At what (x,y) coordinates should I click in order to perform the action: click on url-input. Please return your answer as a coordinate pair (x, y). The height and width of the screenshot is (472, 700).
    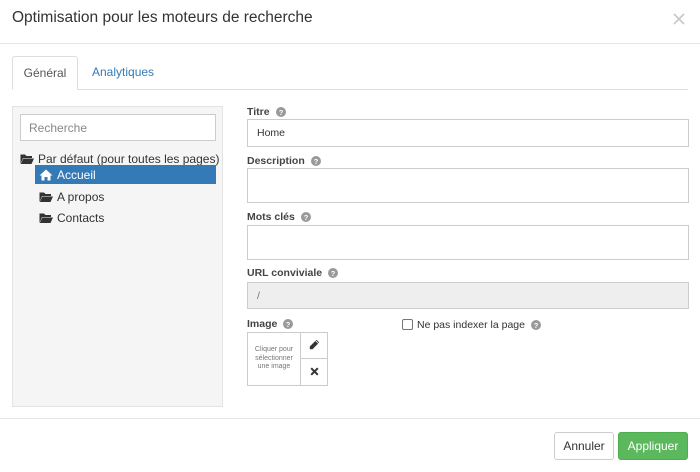
    Looking at the image, I should click on (468, 295).